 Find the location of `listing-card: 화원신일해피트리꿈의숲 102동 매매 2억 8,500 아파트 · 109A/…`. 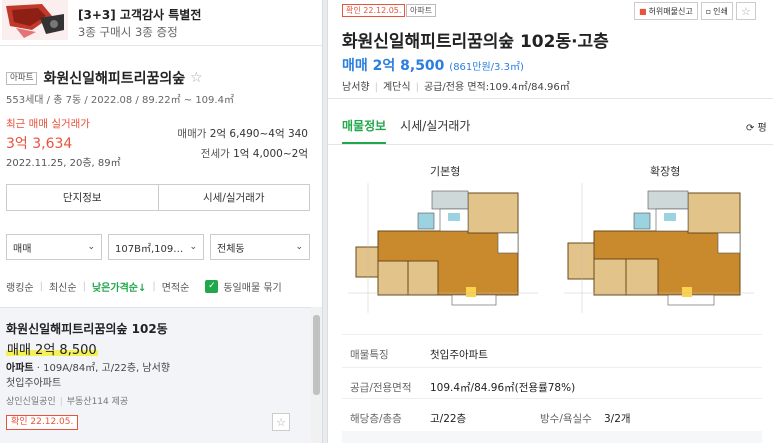

listing-card: 화원신일해피트리꿈의숲 102동 매매 2억 8,500 아파트 · 109A/… is located at coordinates (155, 375).